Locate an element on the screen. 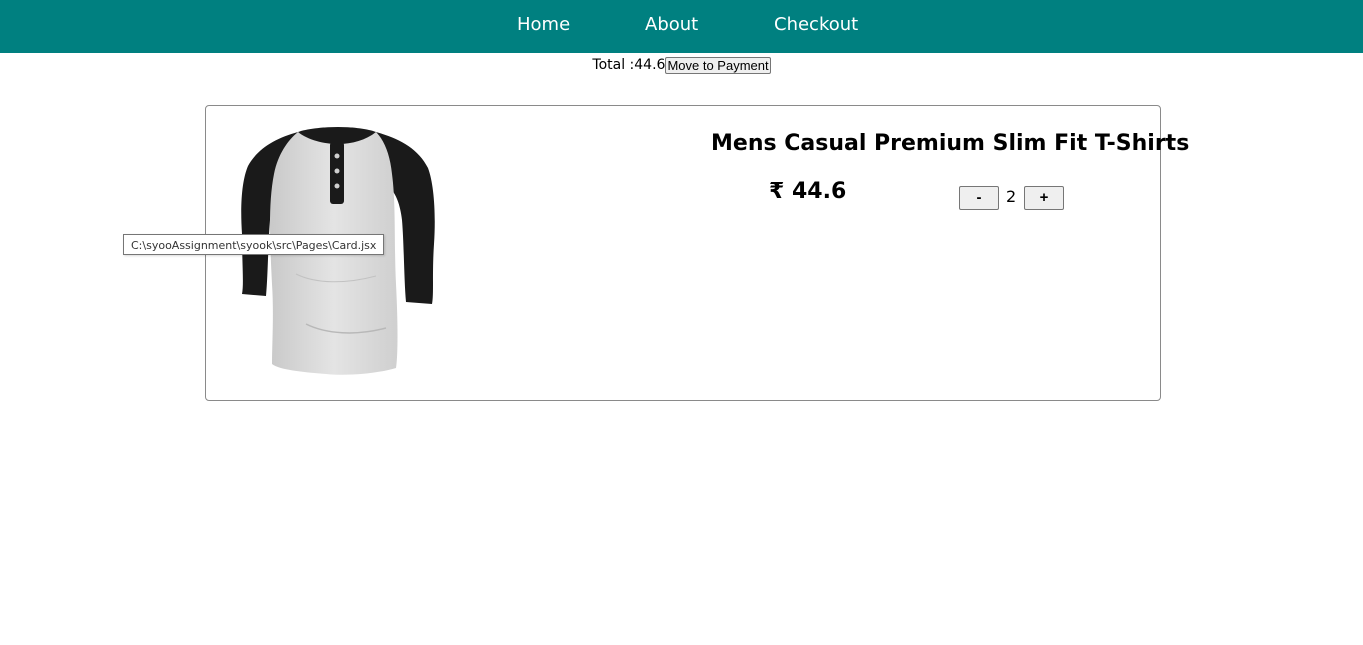 Image resolution: width=1363 pixels, height=645 pixels. product-price: ₹ 44.6 is located at coordinates (808, 191).